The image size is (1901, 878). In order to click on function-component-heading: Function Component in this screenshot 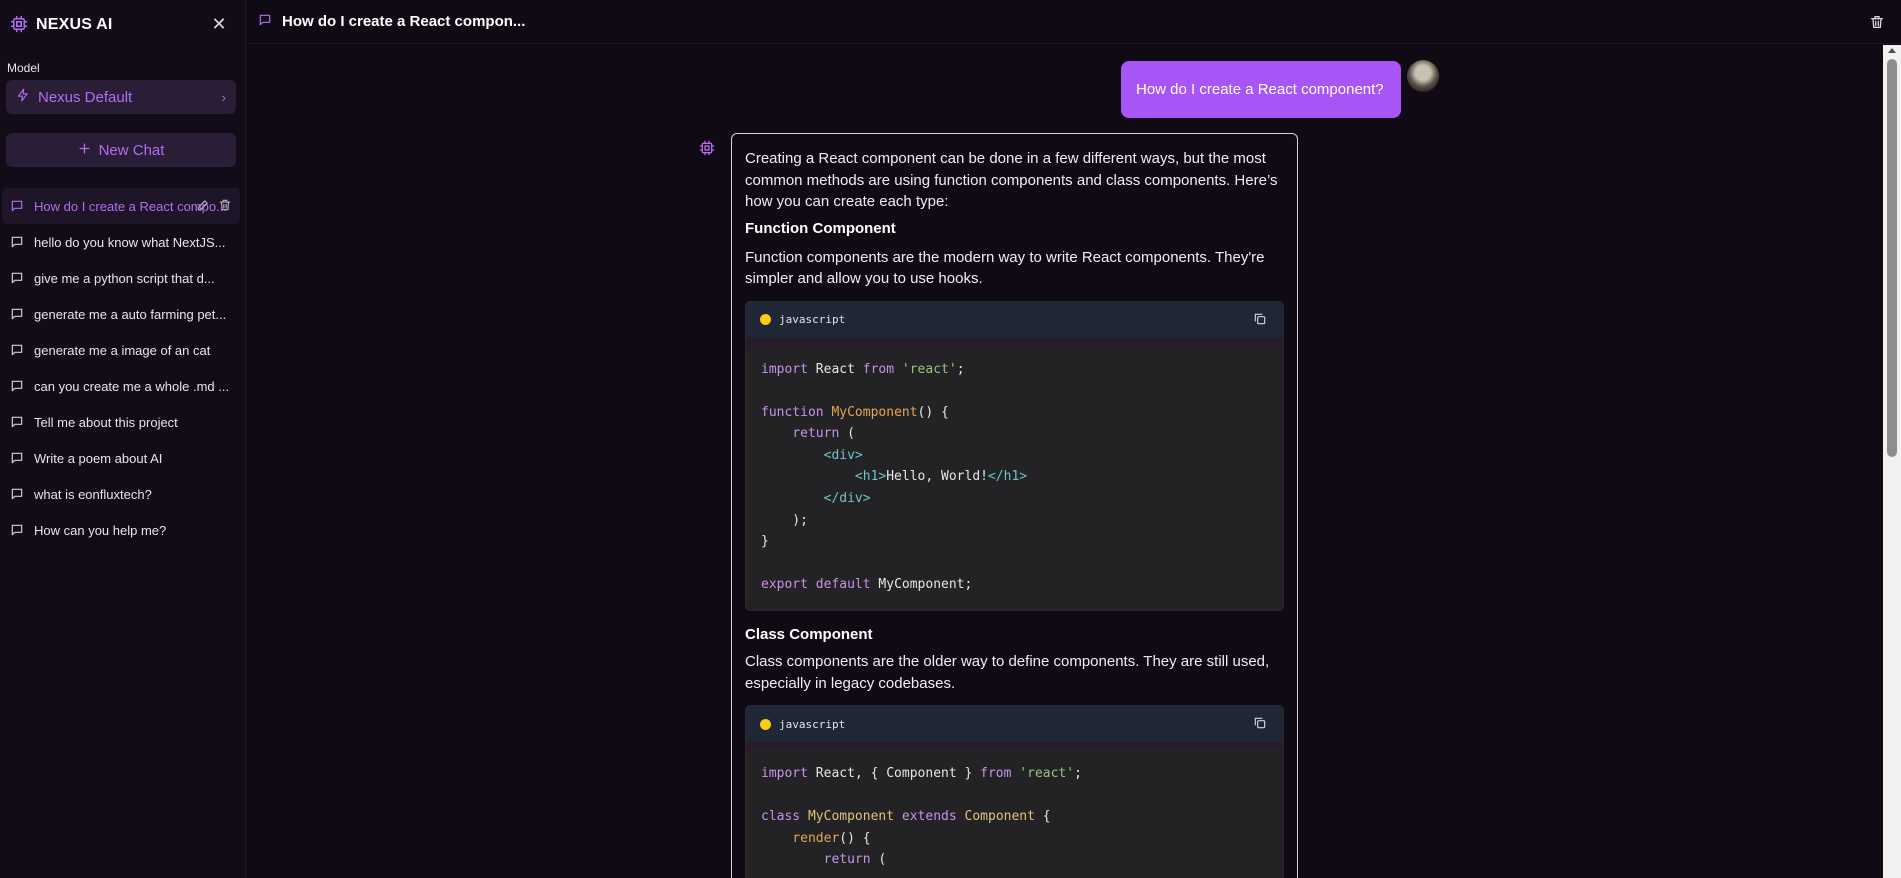, I will do `click(820, 228)`.